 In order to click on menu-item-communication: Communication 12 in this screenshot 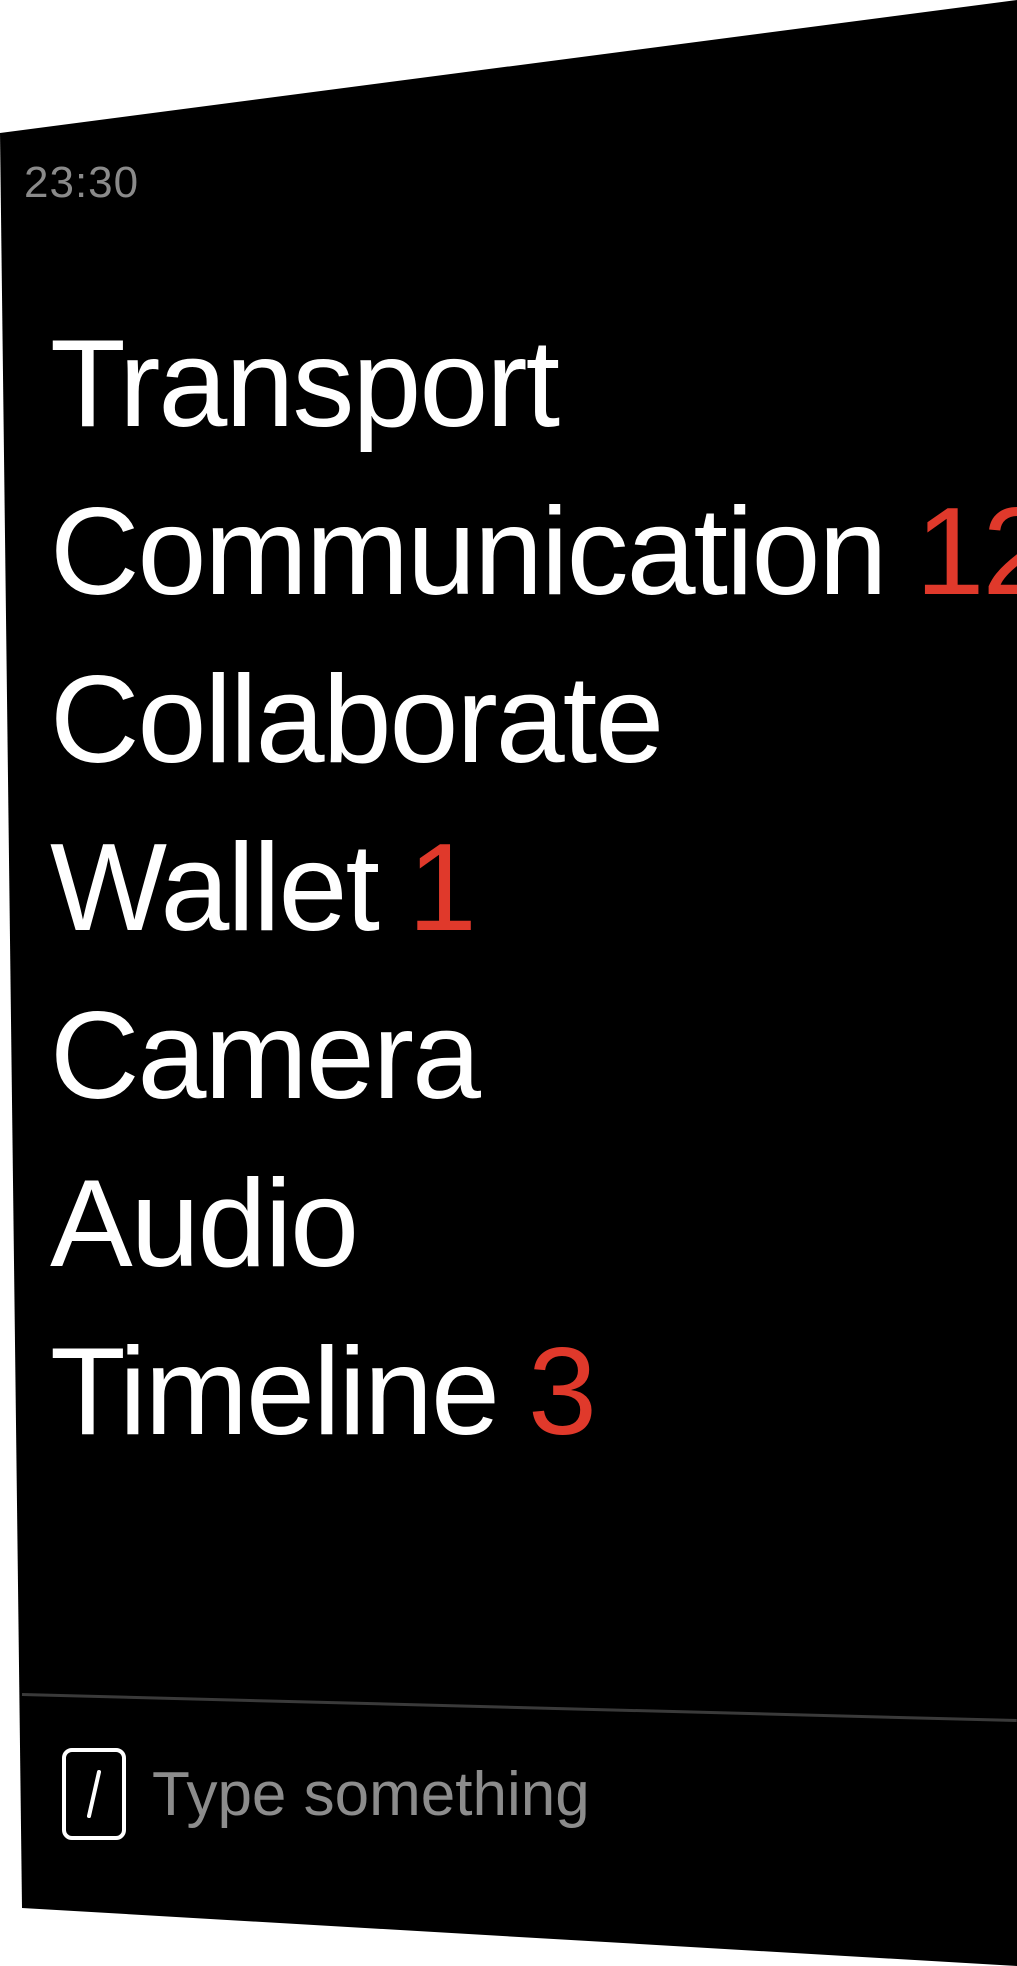, I will do `click(533, 552)`.